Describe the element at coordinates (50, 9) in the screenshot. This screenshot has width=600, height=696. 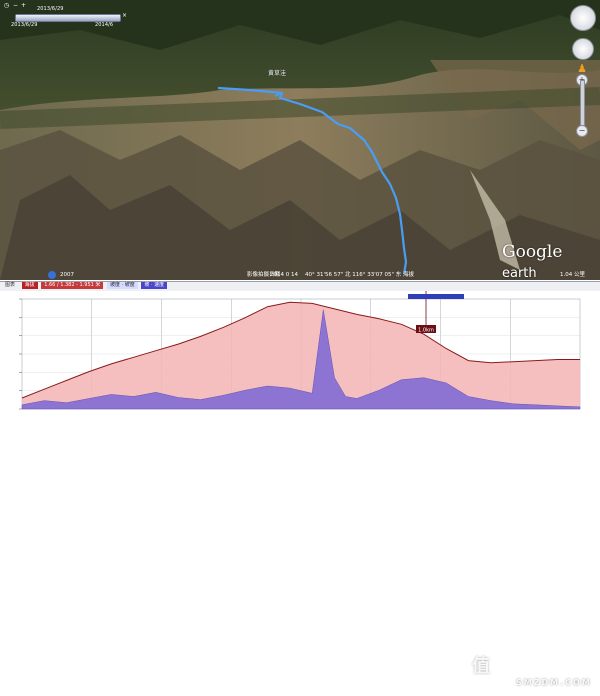
I see `timeline-current-date: 2013/6/29` at that location.